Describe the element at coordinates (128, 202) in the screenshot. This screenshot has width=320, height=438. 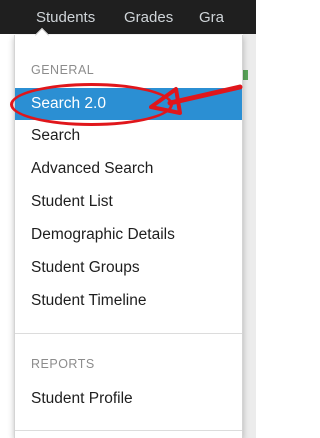
I see `menu-item-student-list: Student List` at that location.